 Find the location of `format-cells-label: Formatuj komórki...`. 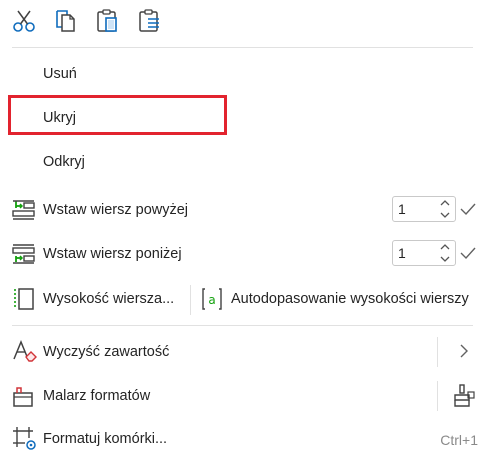

format-cells-label: Formatuj komórki... is located at coordinates (105, 439).